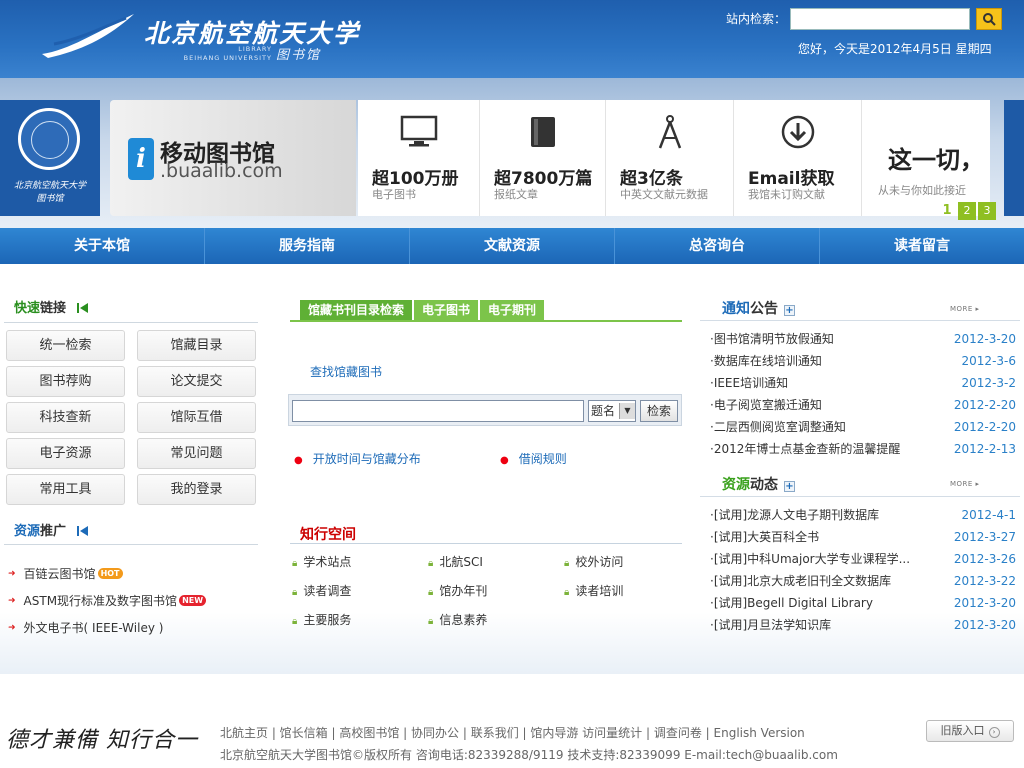 The height and width of the screenshot is (768, 1024). Describe the element at coordinates (141, 159) in the screenshot. I see `info-icon: i` at that location.